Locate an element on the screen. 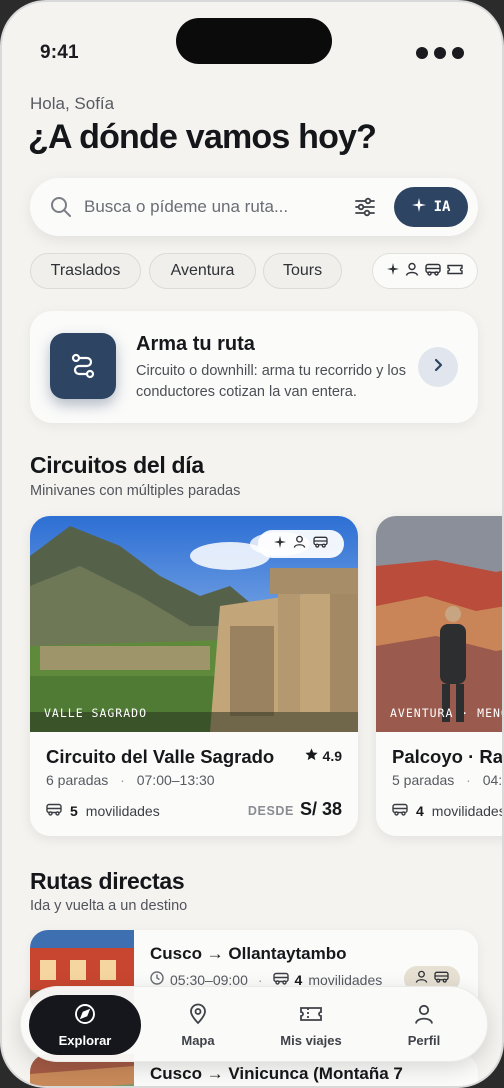 The image size is (504, 1088). tab-label: Mapa is located at coordinates (198, 1040).